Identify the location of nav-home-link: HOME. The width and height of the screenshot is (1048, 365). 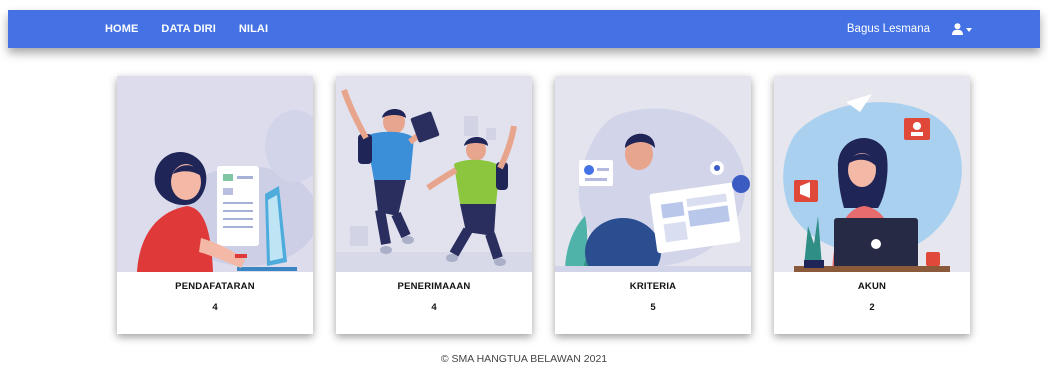
(121, 29).